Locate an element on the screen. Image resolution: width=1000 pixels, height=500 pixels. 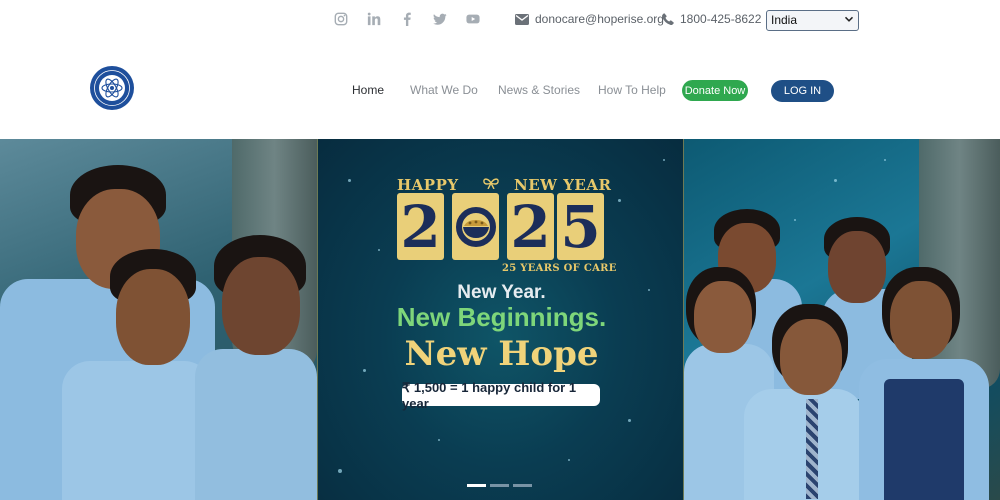
year-digit-bowl is located at coordinates (475, 226).